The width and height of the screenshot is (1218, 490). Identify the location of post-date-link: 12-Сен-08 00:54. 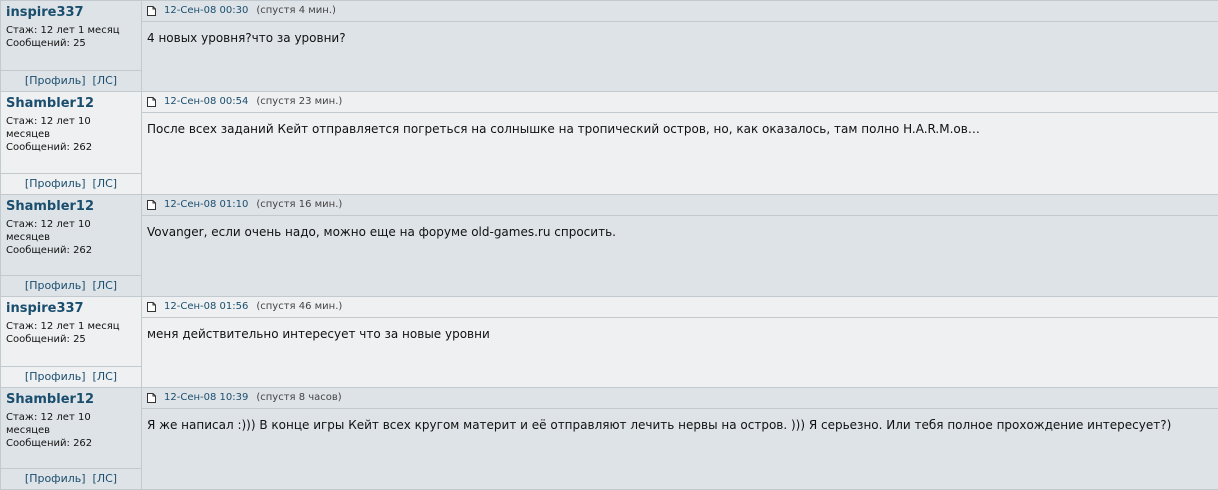
(206, 102).